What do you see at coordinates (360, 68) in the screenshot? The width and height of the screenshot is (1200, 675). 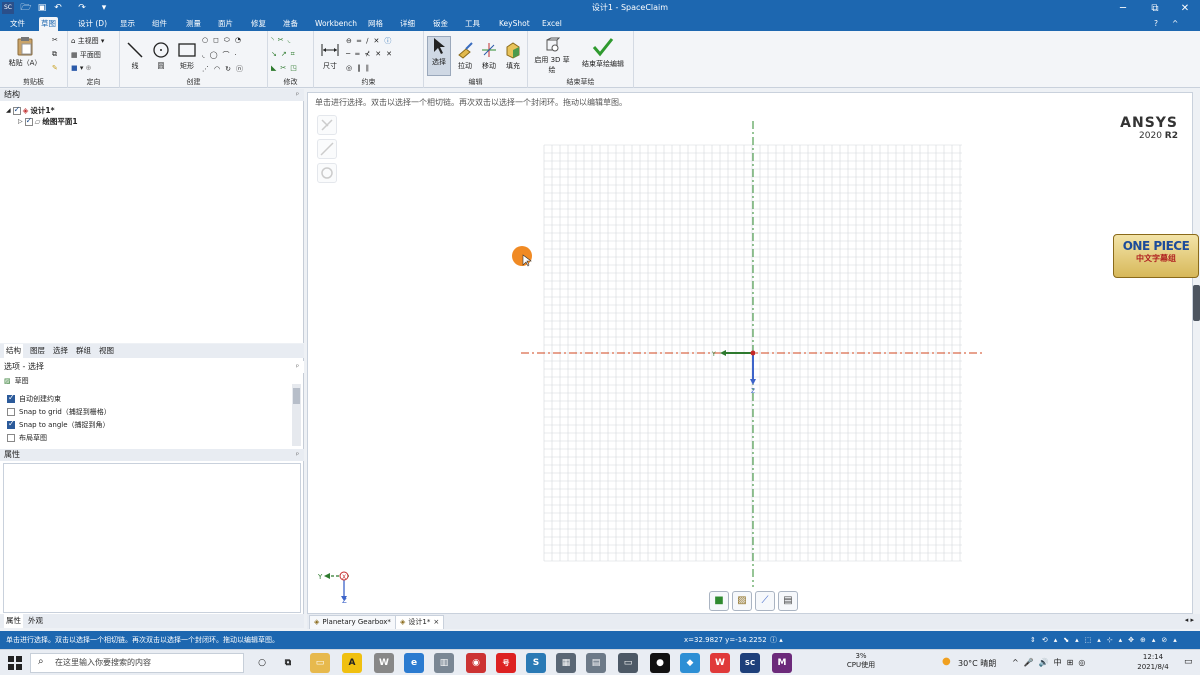 I see `constraint-tools-row-3: ◎‖∥` at bounding box center [360, 68].